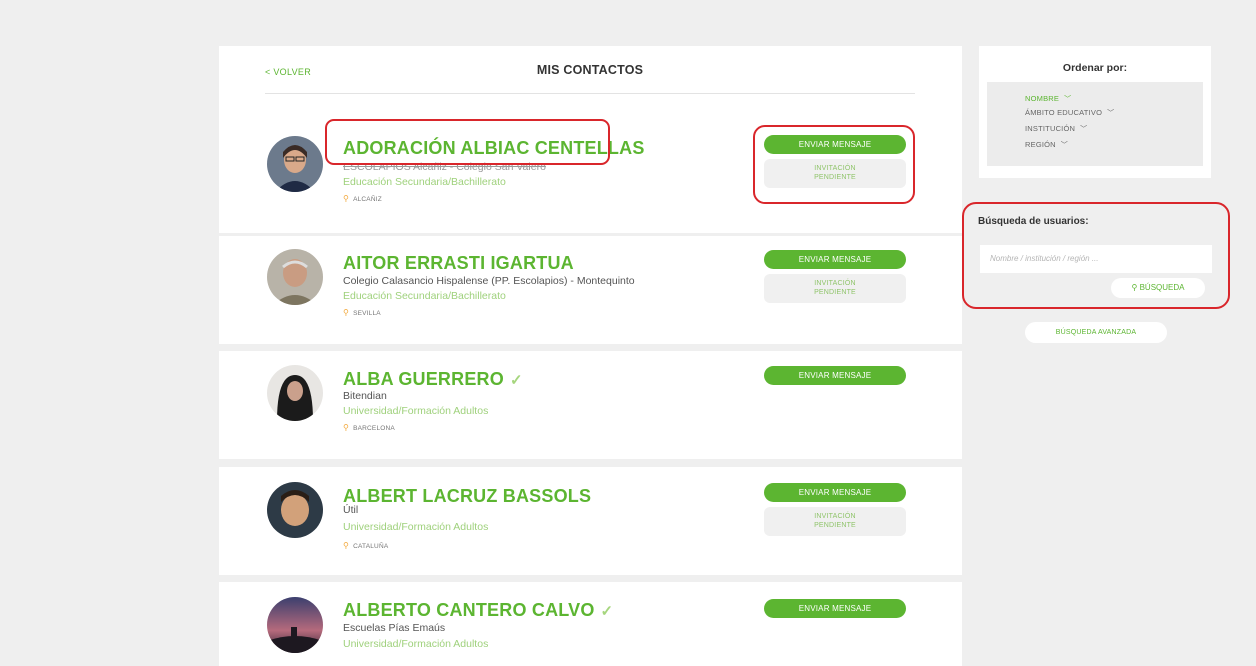  What do you see at coordinates (1033, 221) in the screenshot?
I see `search-title: Búsqueda de usuarios:` at bounding box center [1033, 221].